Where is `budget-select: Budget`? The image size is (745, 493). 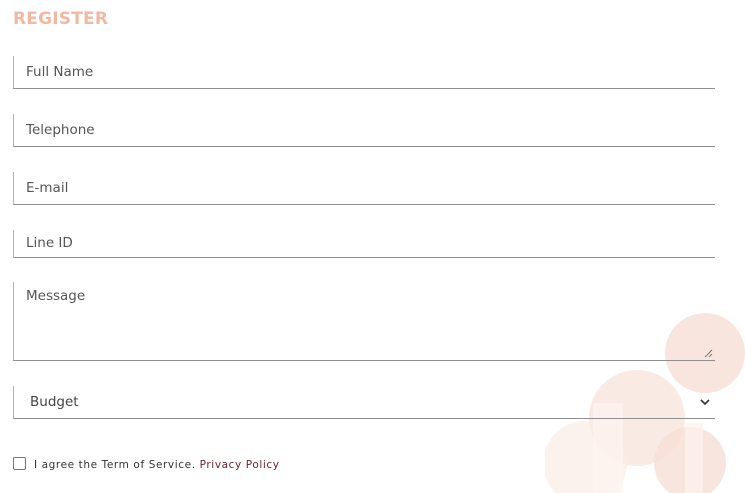
budget-select: Budget is located at coordinates (364, 402).